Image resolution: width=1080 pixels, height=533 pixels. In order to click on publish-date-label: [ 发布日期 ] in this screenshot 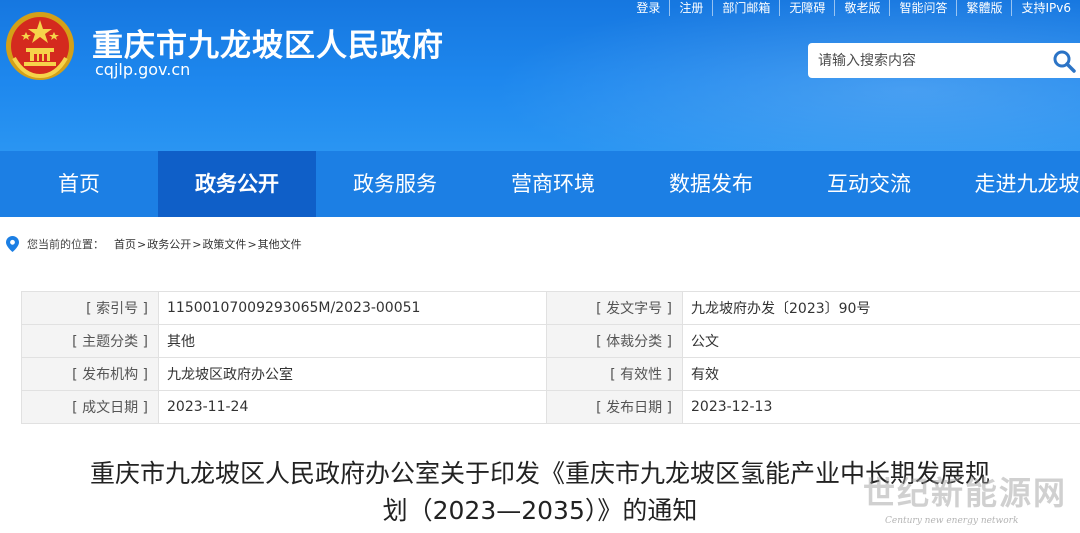, I will do `click(614, 407)`.